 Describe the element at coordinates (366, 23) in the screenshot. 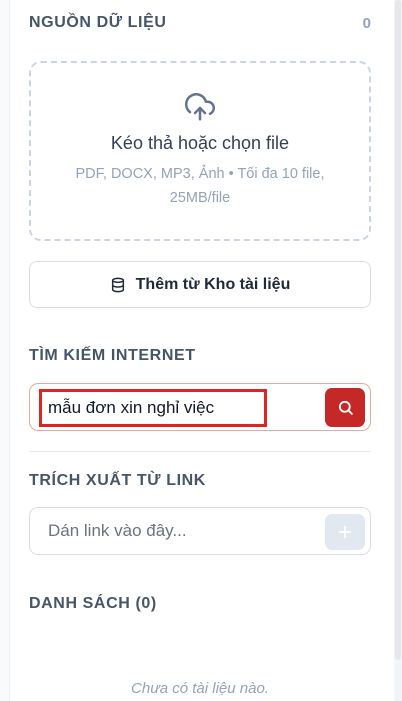

I see `sources-count: 0` at that location.